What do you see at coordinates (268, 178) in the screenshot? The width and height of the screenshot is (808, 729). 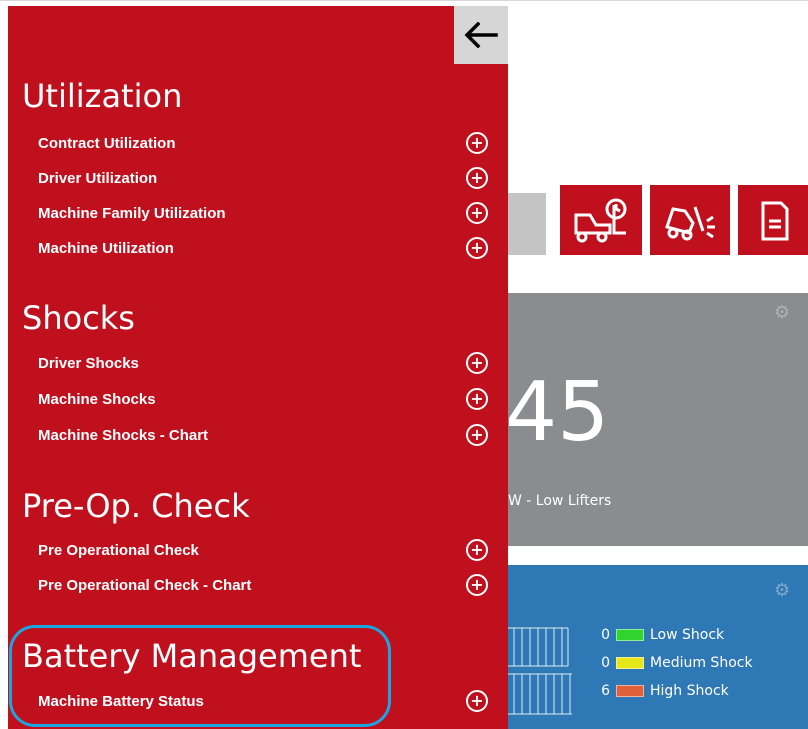 I see `menu-item-driver-utilization: Driver Utilization +` at bounding box center [268, 178].